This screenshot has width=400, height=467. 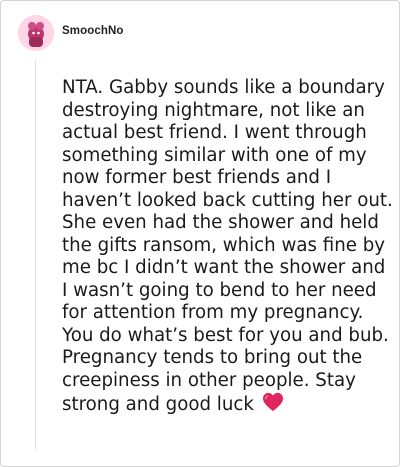 I want to click on avatar, so click(x=36, y=33).